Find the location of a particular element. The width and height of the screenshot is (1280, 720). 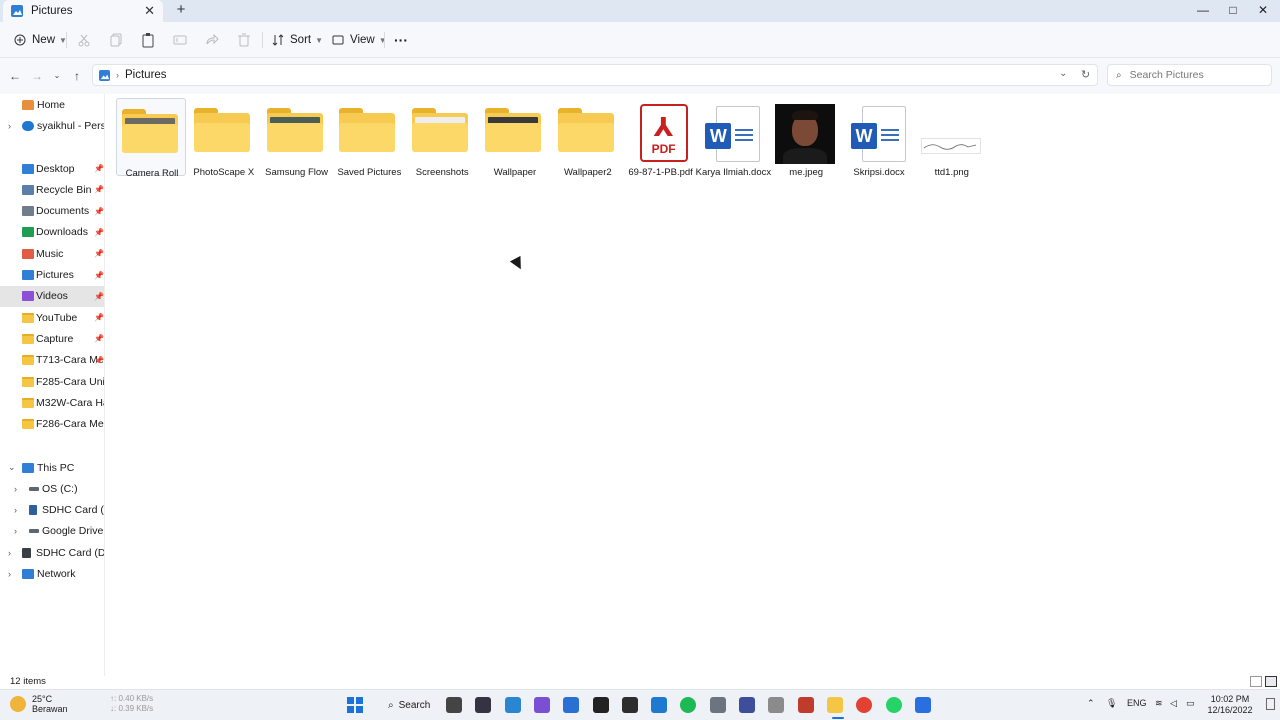

sidebar-item-videos: Videos 📌 is located at coordinates (52, 296).